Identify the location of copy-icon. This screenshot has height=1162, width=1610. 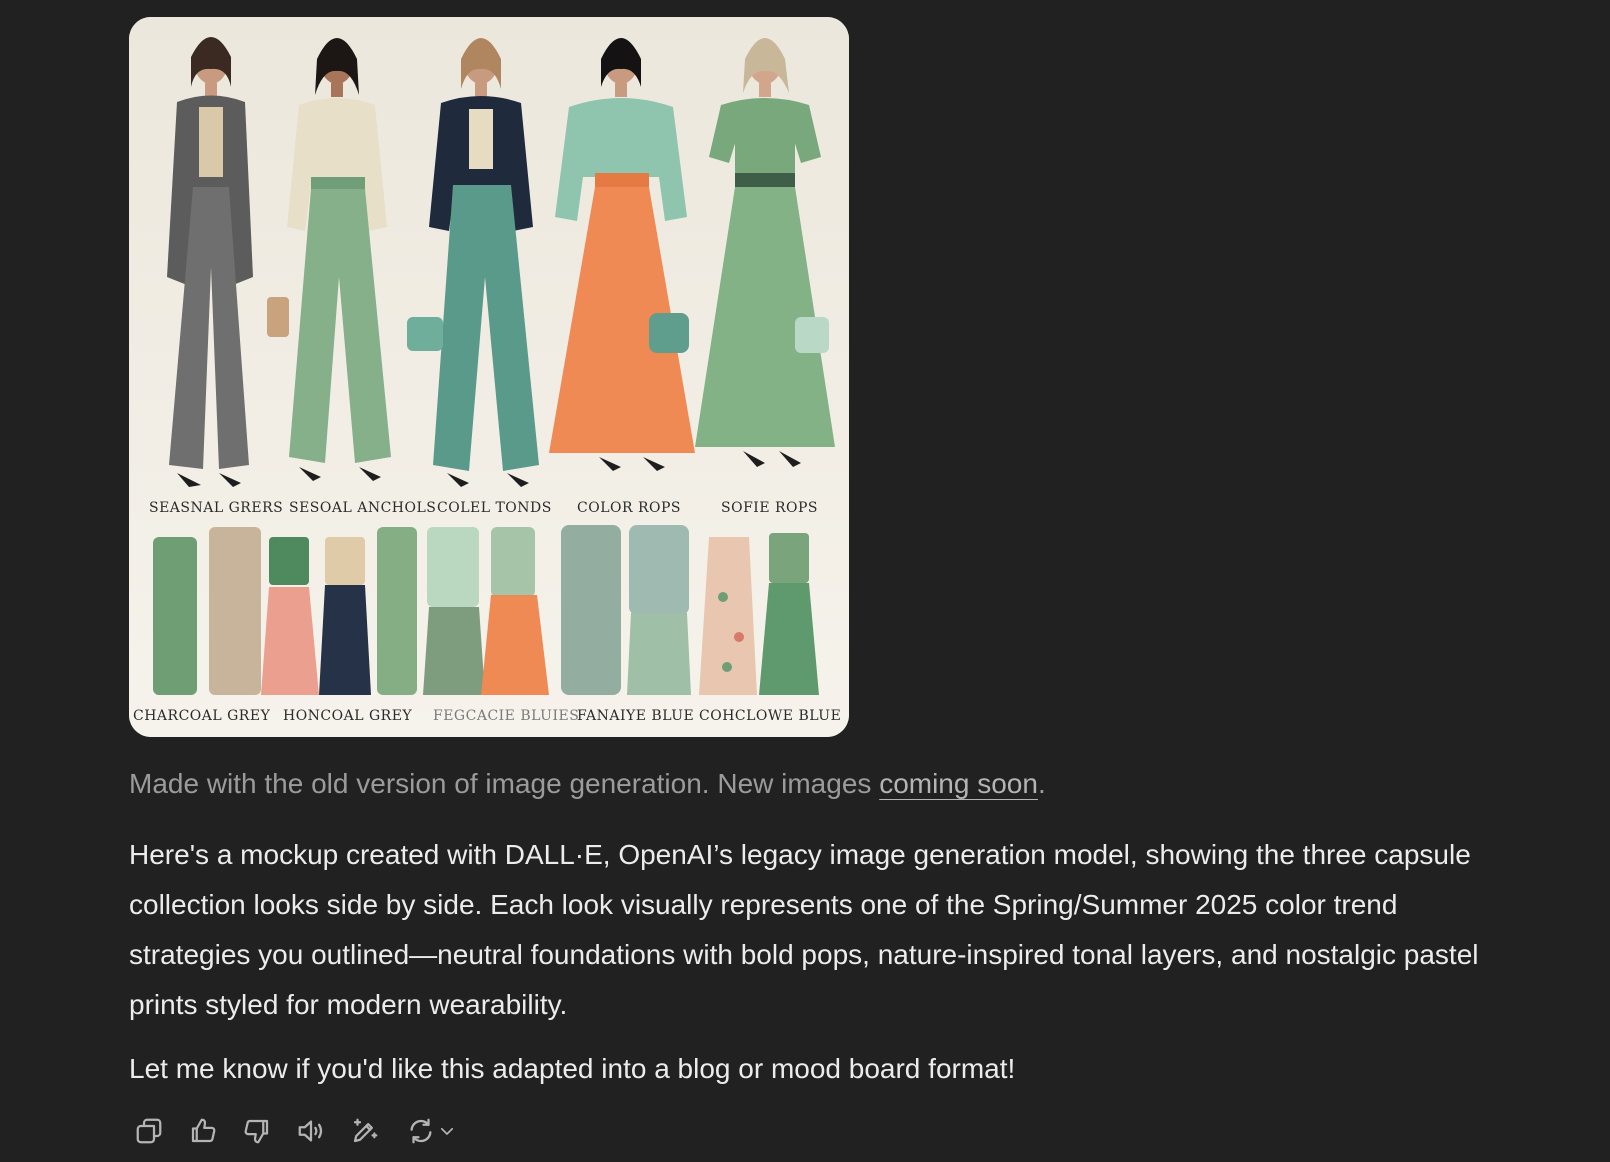
(149, 1131).